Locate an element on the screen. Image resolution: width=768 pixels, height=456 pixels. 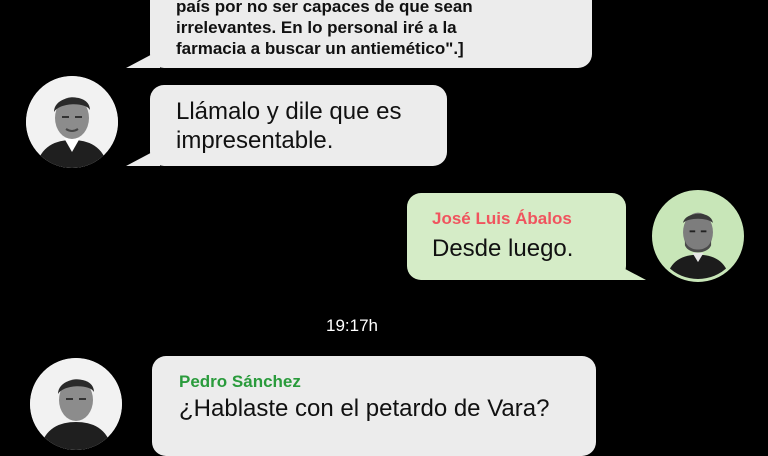
message-text-line: Llámalo y dile que es is located at coordinates (289, 111).